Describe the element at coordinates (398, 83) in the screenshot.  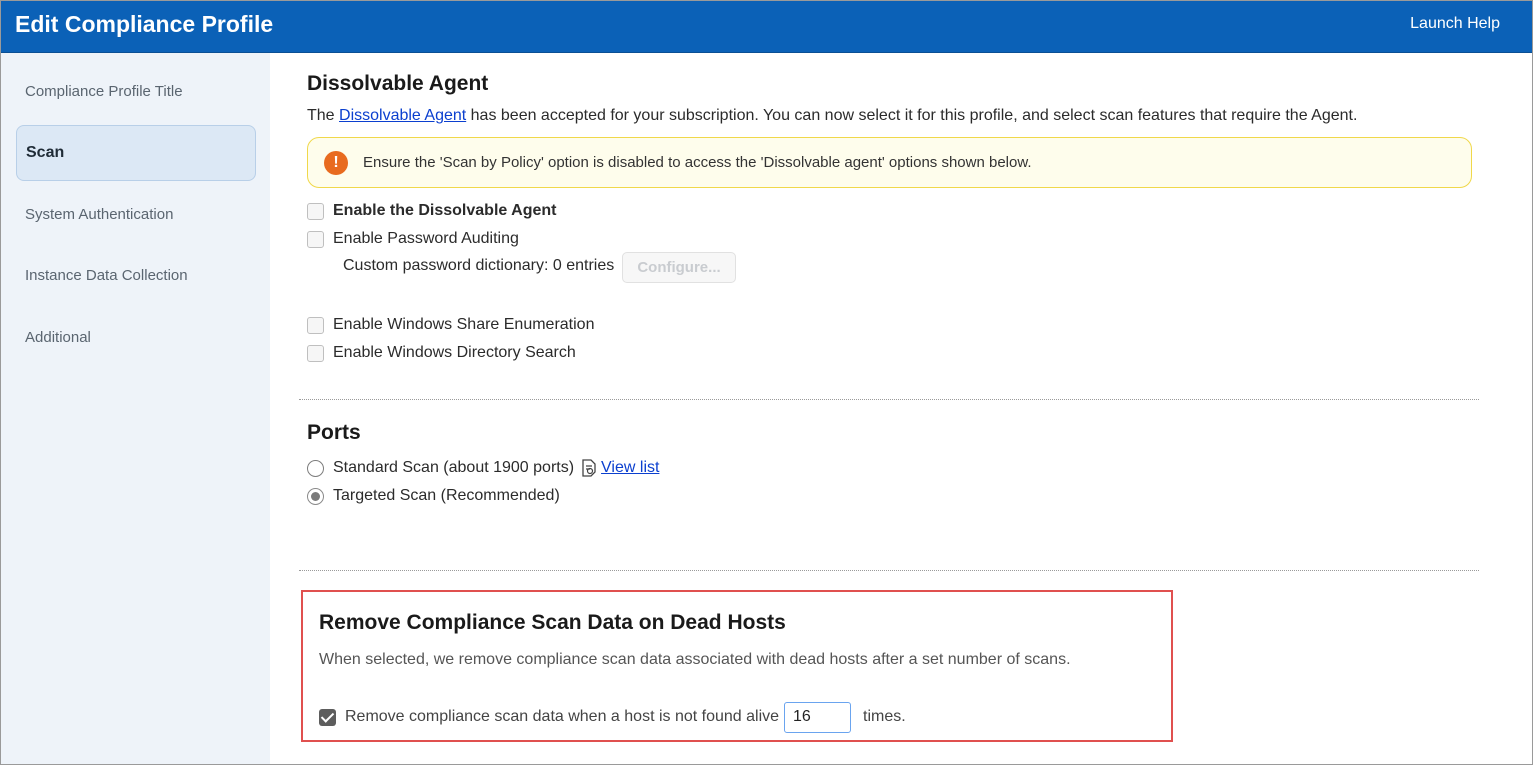
I see `dissolvable-agent-heading: Dissolvable Agent` at that location.